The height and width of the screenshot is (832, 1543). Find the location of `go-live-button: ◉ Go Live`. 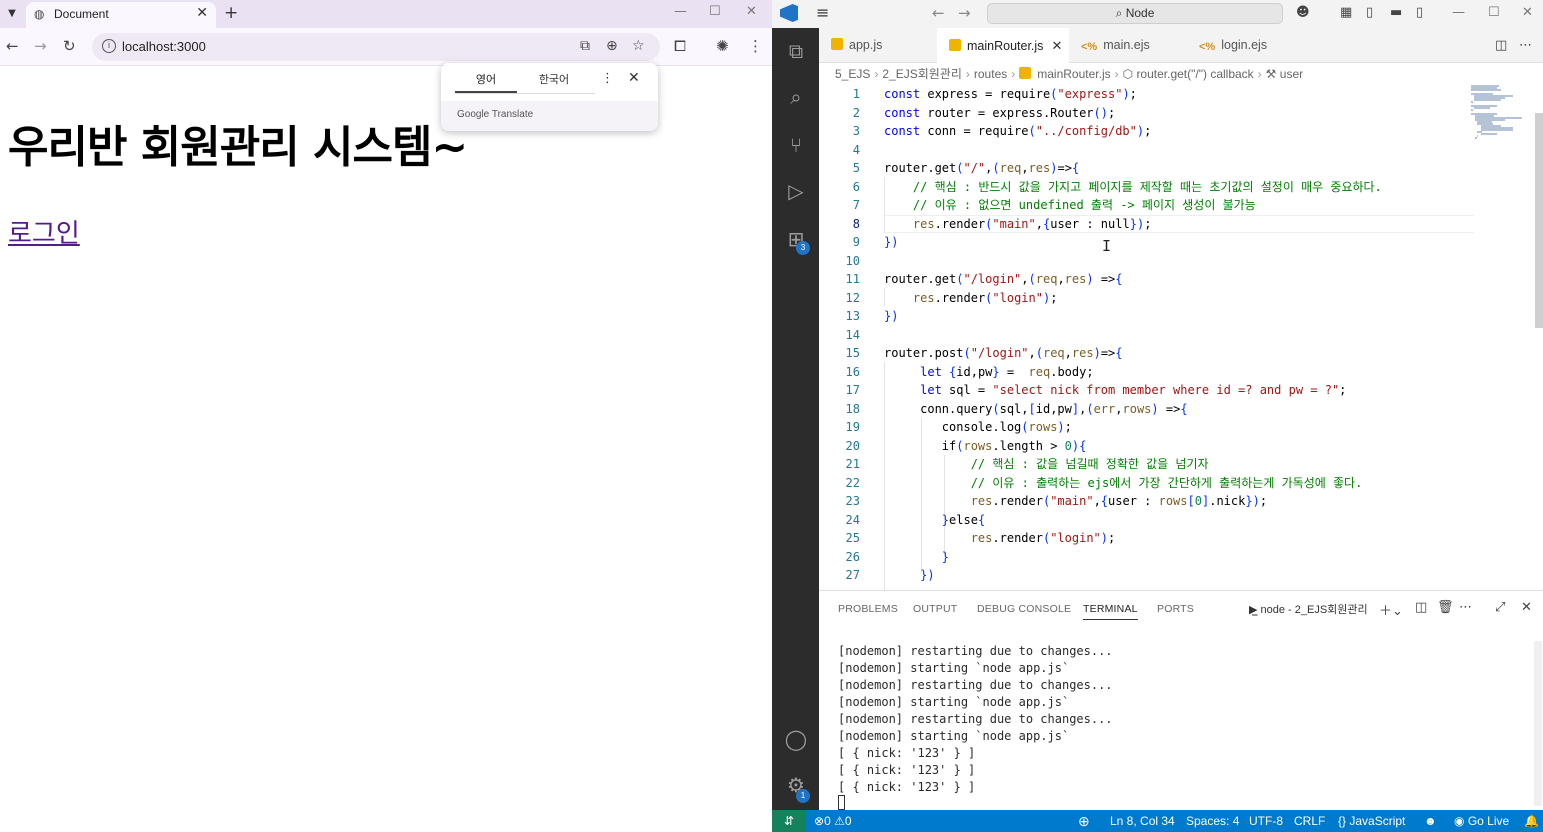

go-live-button: ◉ Go Live is located at coordinates (1481, 821).